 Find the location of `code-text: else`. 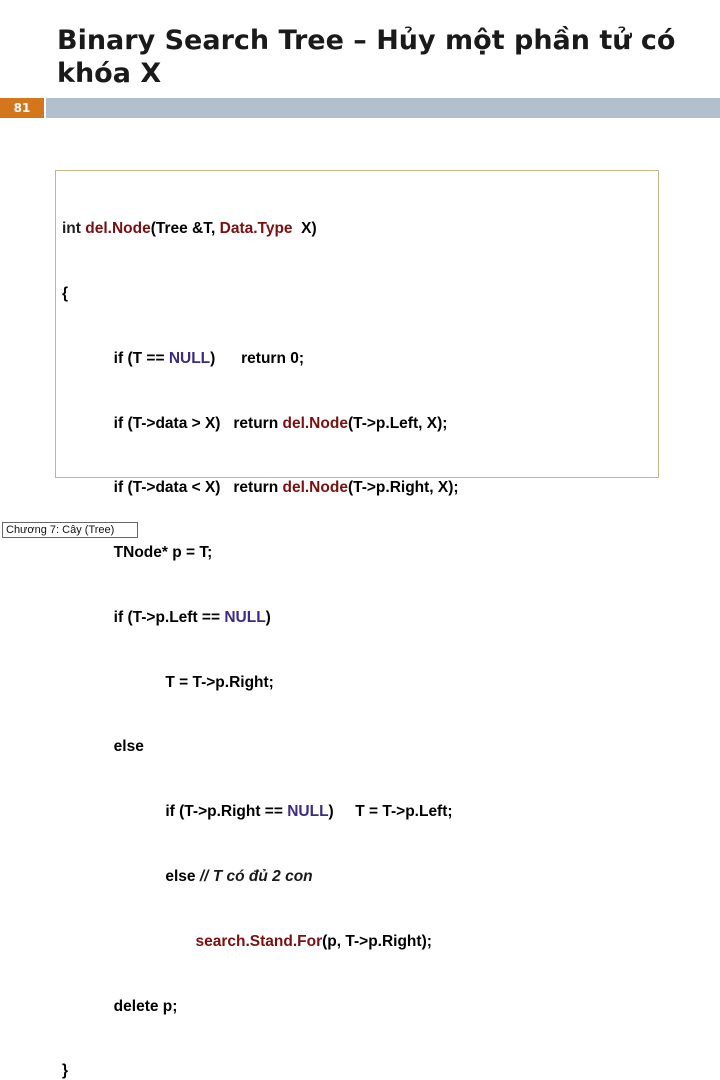

code-text: else is located at coordinates (131, 876).